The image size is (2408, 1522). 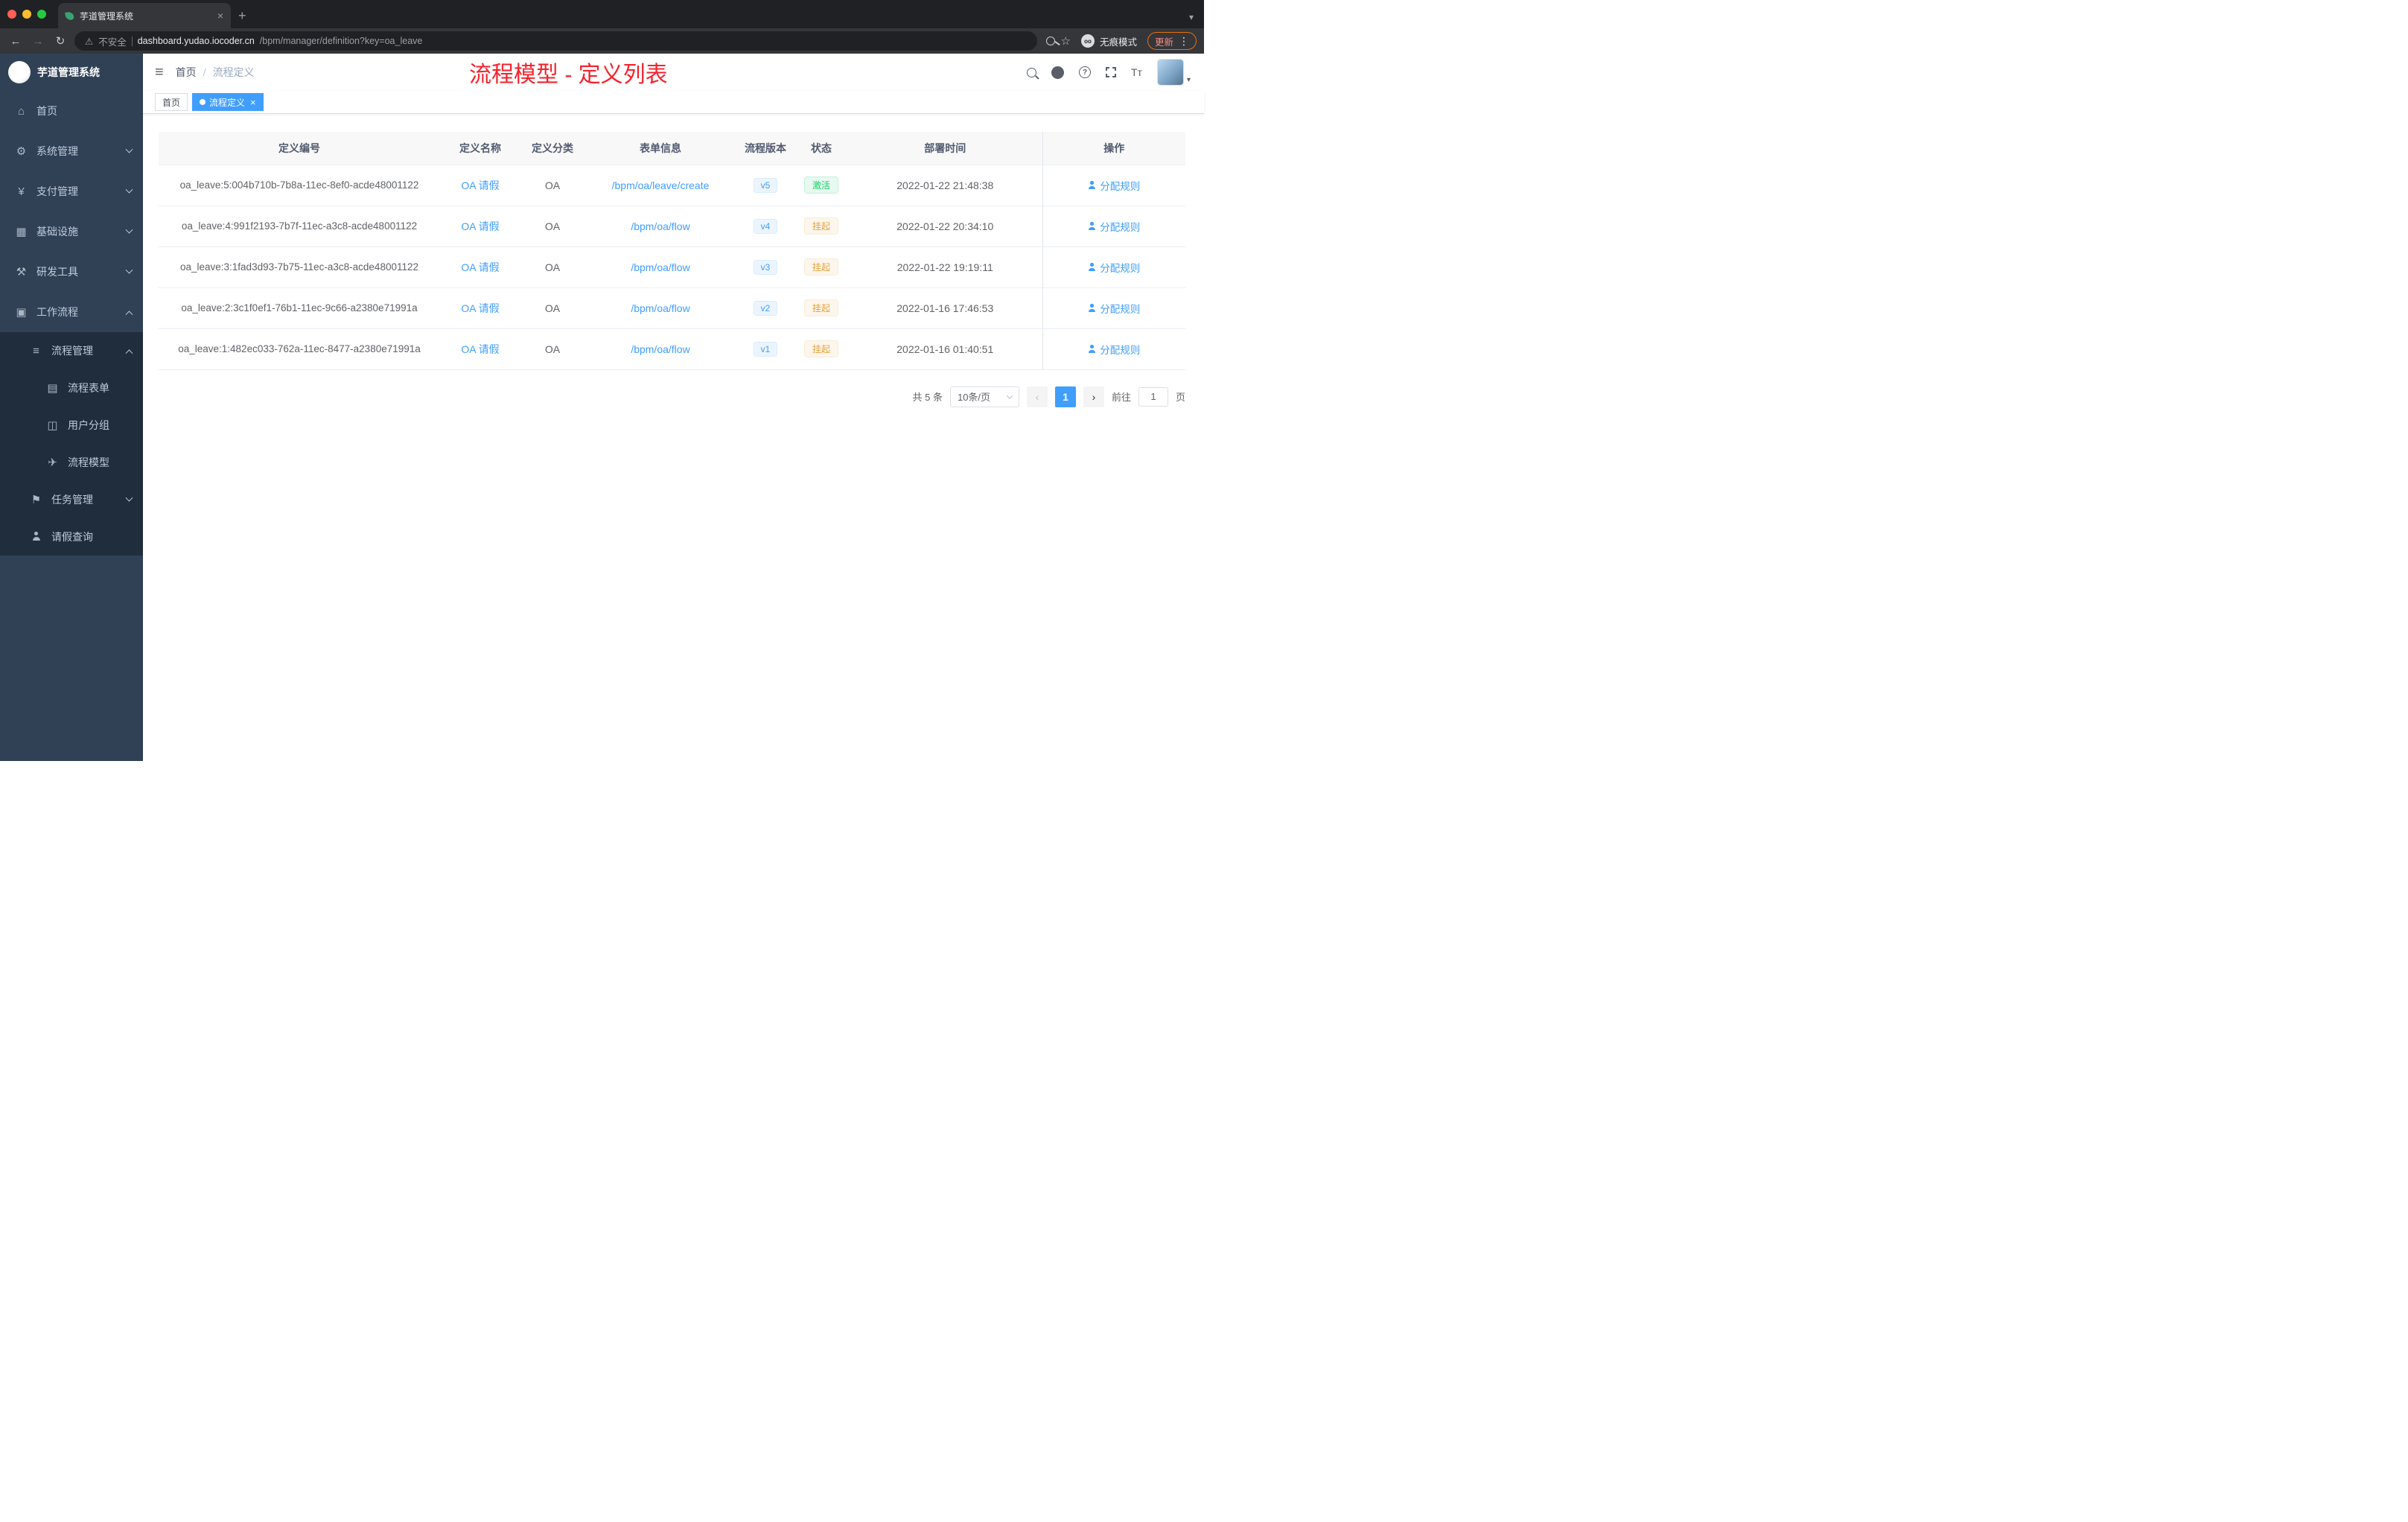 What do you see at coordinates (945, 148) in the screenshot?
I see `col-deploy-time: 部署时间` at bounding box center [945, 148].